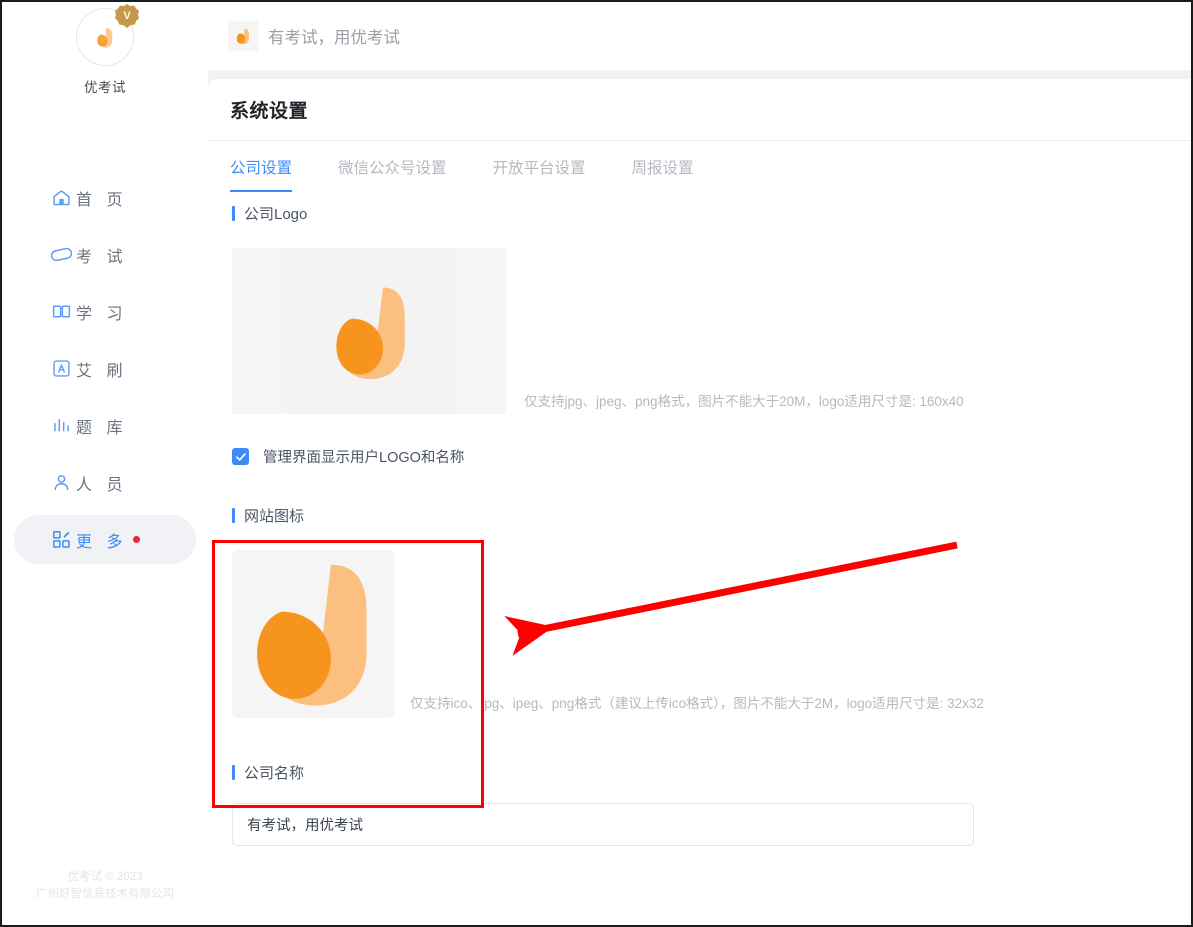  What do you see at coordinates (364, 458) in the screenshot?
I see `show-user-logo-label: 管理界面显示用户LOGO和名称` at bounding box center [364, 458].